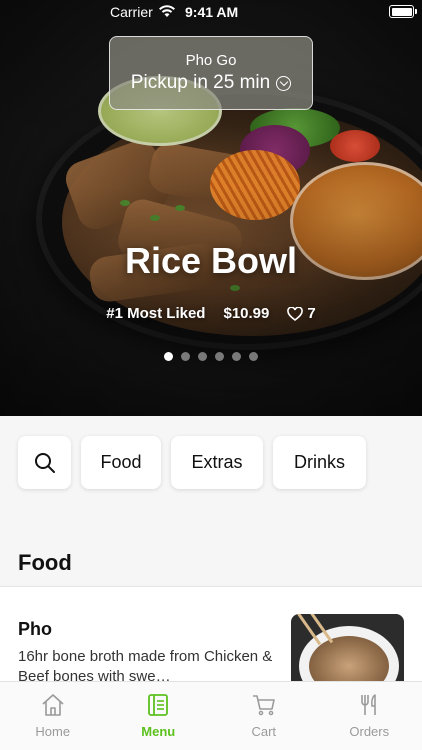 The width and height of the screenshot is (422, 750). I want to click on likes: 7, so click(301, 313).